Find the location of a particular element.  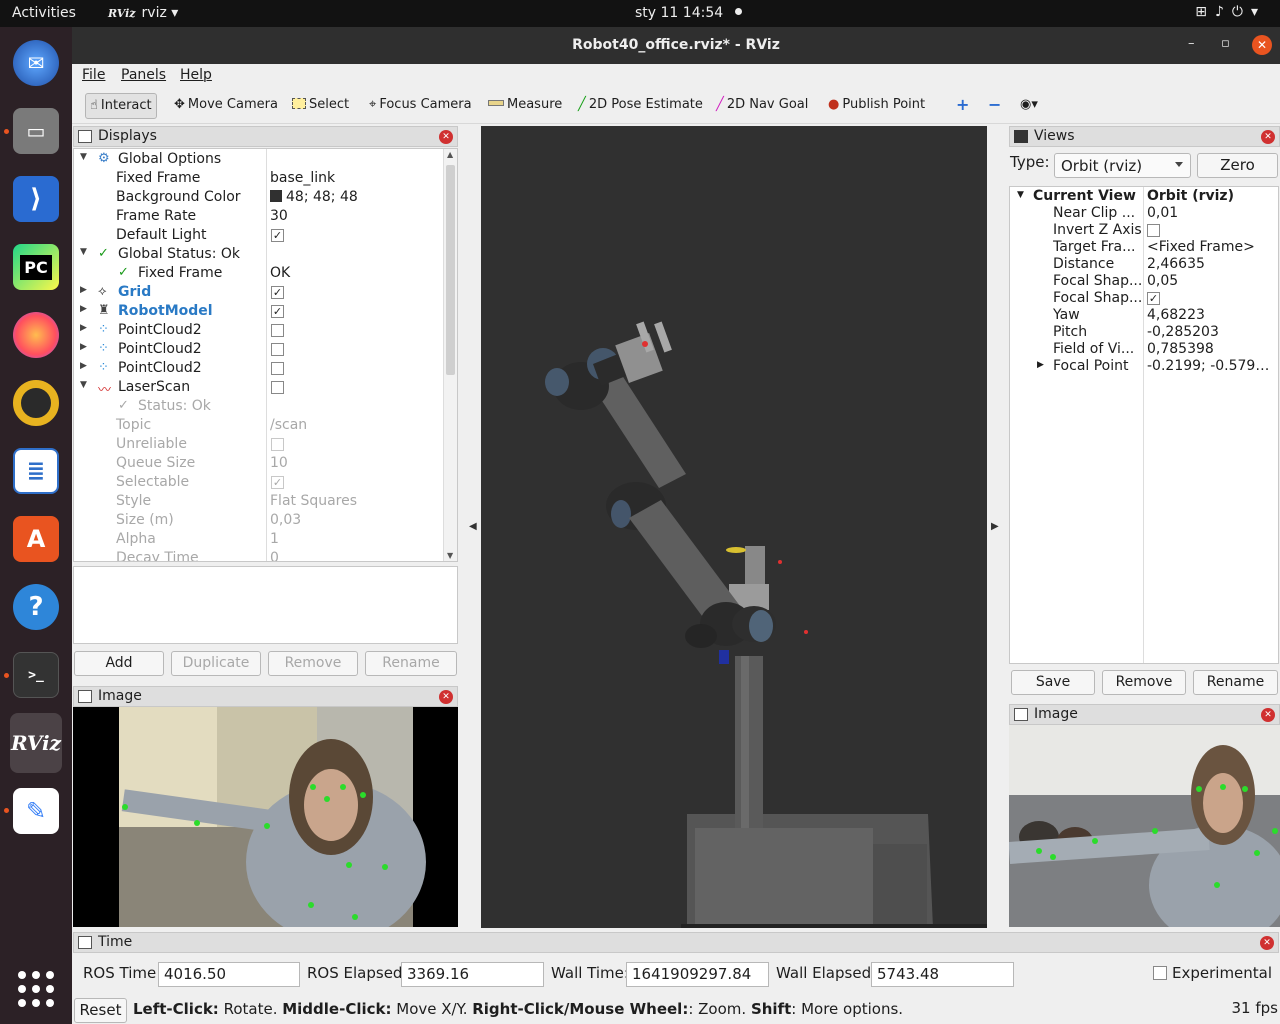

experimental-checkbox is located at coordinates (1160, 973).